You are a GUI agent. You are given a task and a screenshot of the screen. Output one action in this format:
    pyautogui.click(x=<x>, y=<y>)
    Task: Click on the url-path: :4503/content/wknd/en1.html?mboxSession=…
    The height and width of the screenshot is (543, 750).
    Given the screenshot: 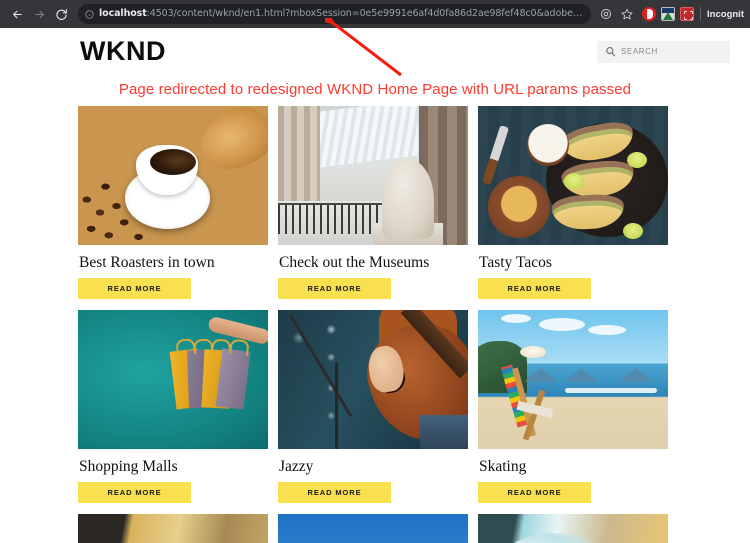 What is the action you would take?
    pyautogui.click(x=366, y=13)
    